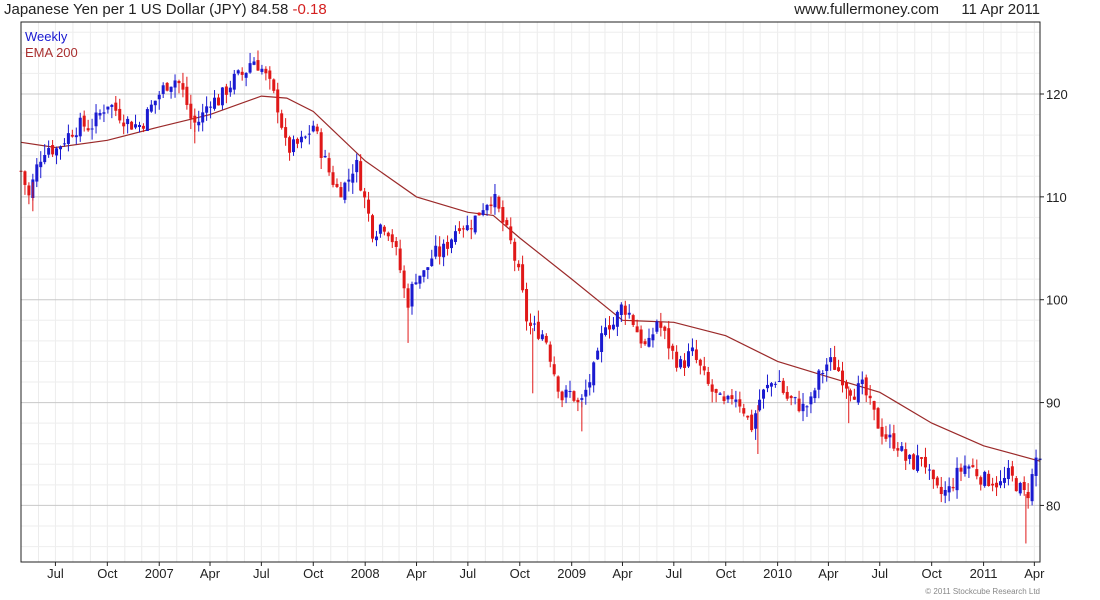  I want to click on x-tick-label: 2011, so click(984, 573).